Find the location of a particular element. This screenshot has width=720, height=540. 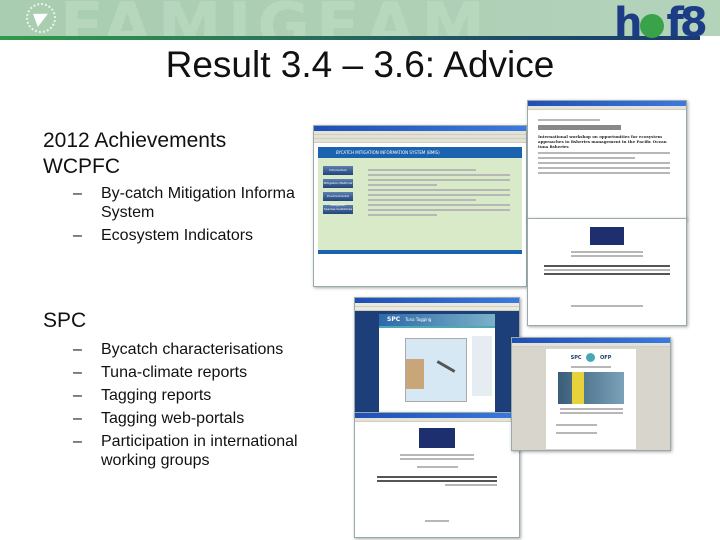

section-heading: WCPFC is located at coordinates (81, 166).